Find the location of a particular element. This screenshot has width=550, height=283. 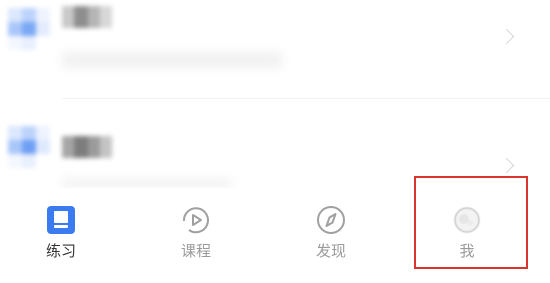

highlight-box is located at coordinates (471, 222).